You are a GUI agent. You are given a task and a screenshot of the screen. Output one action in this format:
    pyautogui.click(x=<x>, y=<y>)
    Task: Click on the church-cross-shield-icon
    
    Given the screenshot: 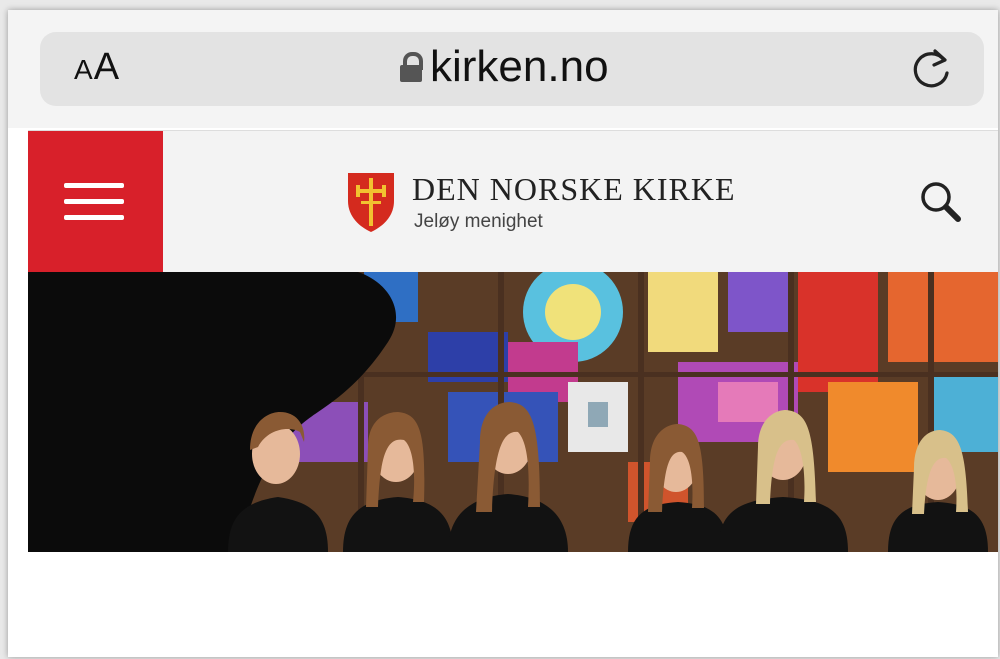 What is the action you would take?
    pyautogui.click(x=371, y=202)
    